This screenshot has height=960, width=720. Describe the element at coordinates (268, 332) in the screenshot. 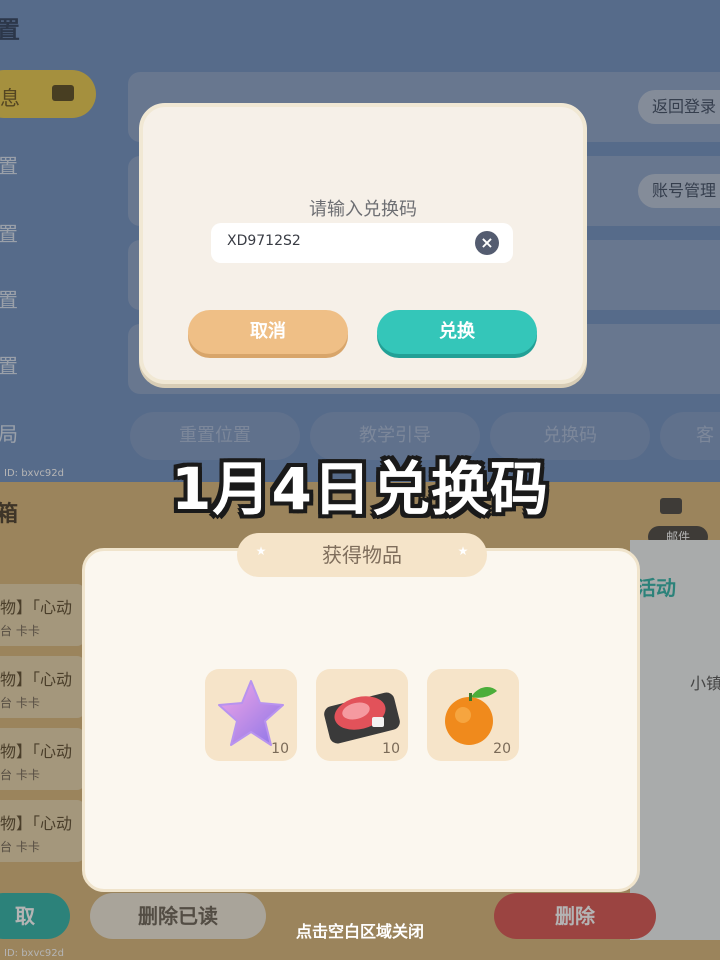

I see `cancel-button: 取消` at that location.